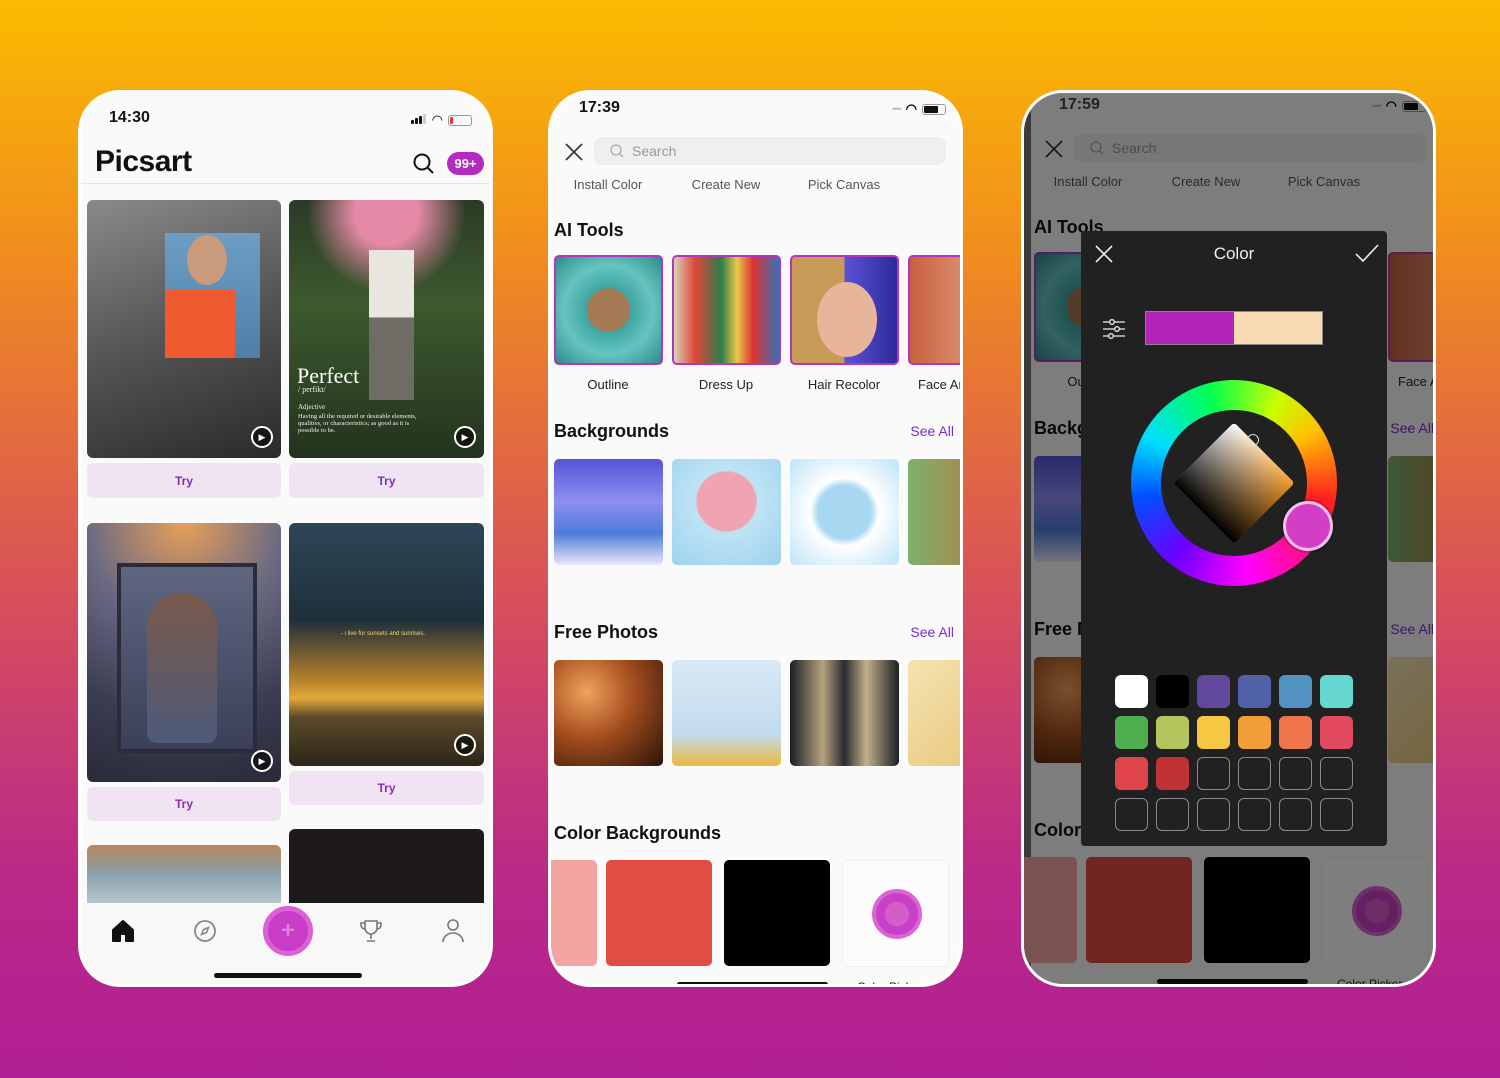  What do you see at coordinates (441, 120) in the screenshot?
I see `status-icons: ◠` at bounding box center [441, 120].